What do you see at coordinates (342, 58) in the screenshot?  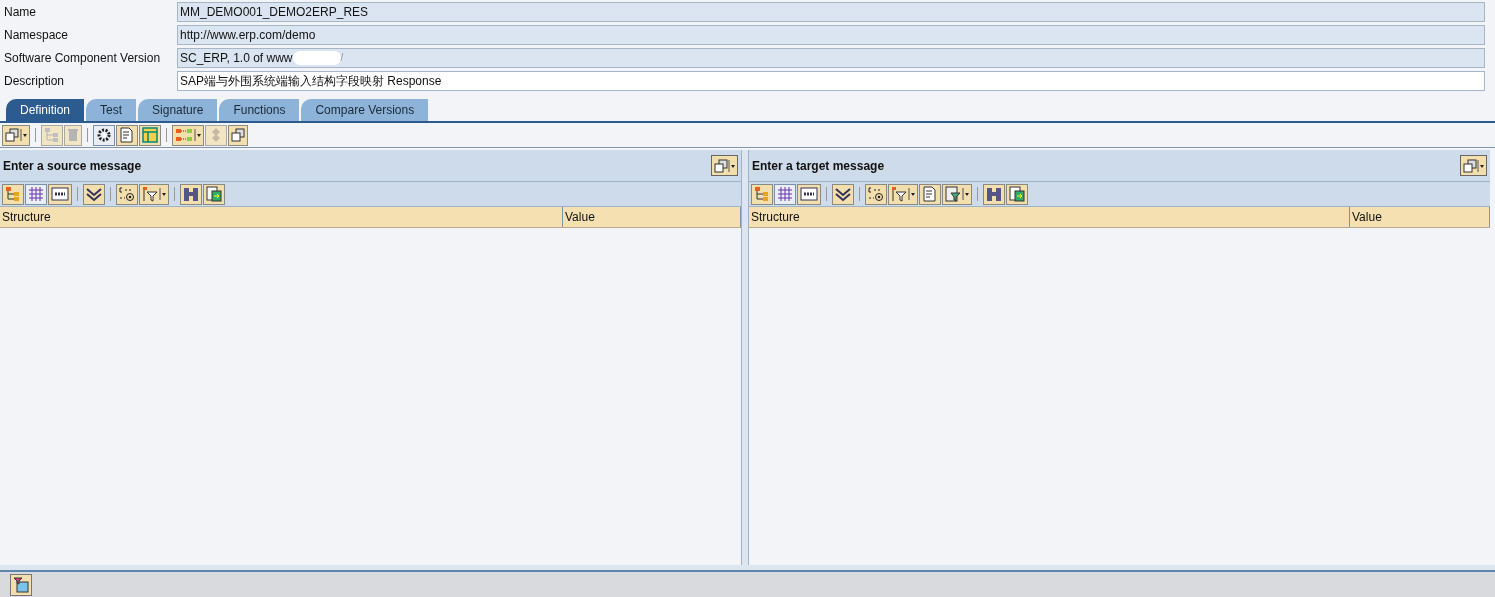 I see `field-value-tail: /` at bounding box center [342, 58].